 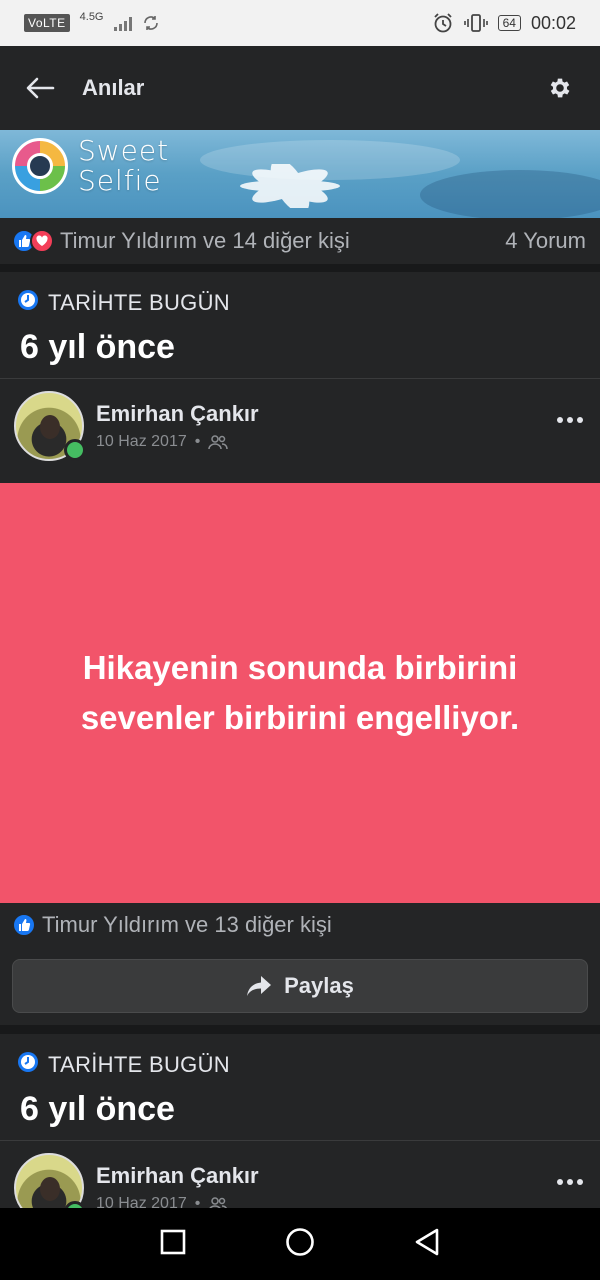 I want to click on share-arrow-icon, so click(x=259, y=986).